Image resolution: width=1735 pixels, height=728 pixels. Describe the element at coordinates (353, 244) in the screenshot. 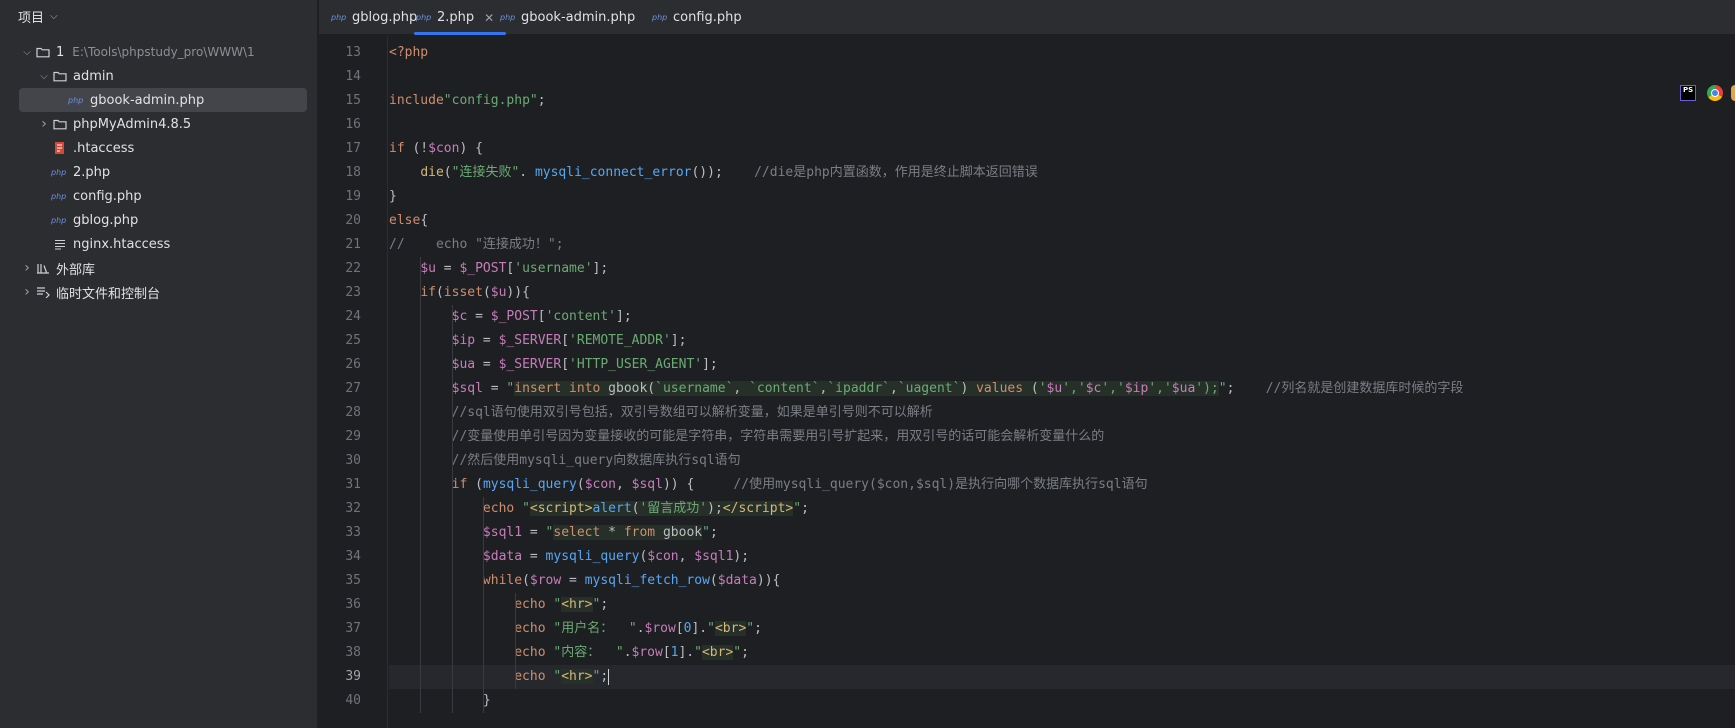

I see `line-number: 21` at that location.